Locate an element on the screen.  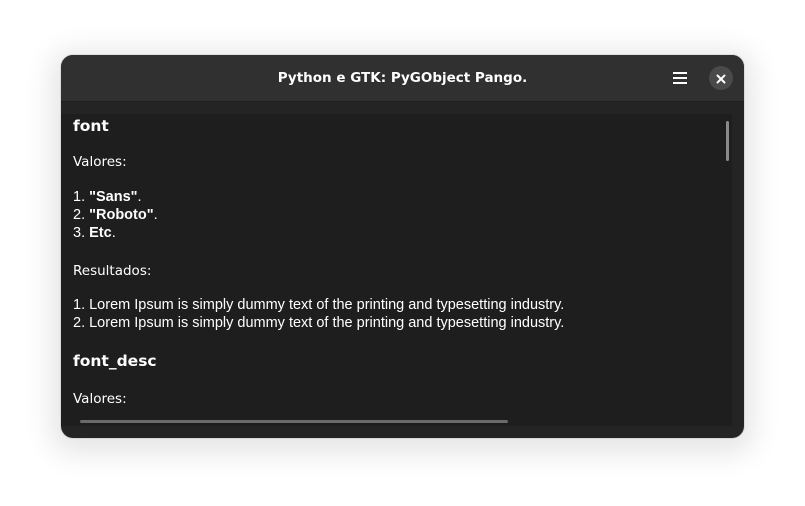
header-bar: Python e GTK: PyGObject Pango. is located at coordinates (402, 78).